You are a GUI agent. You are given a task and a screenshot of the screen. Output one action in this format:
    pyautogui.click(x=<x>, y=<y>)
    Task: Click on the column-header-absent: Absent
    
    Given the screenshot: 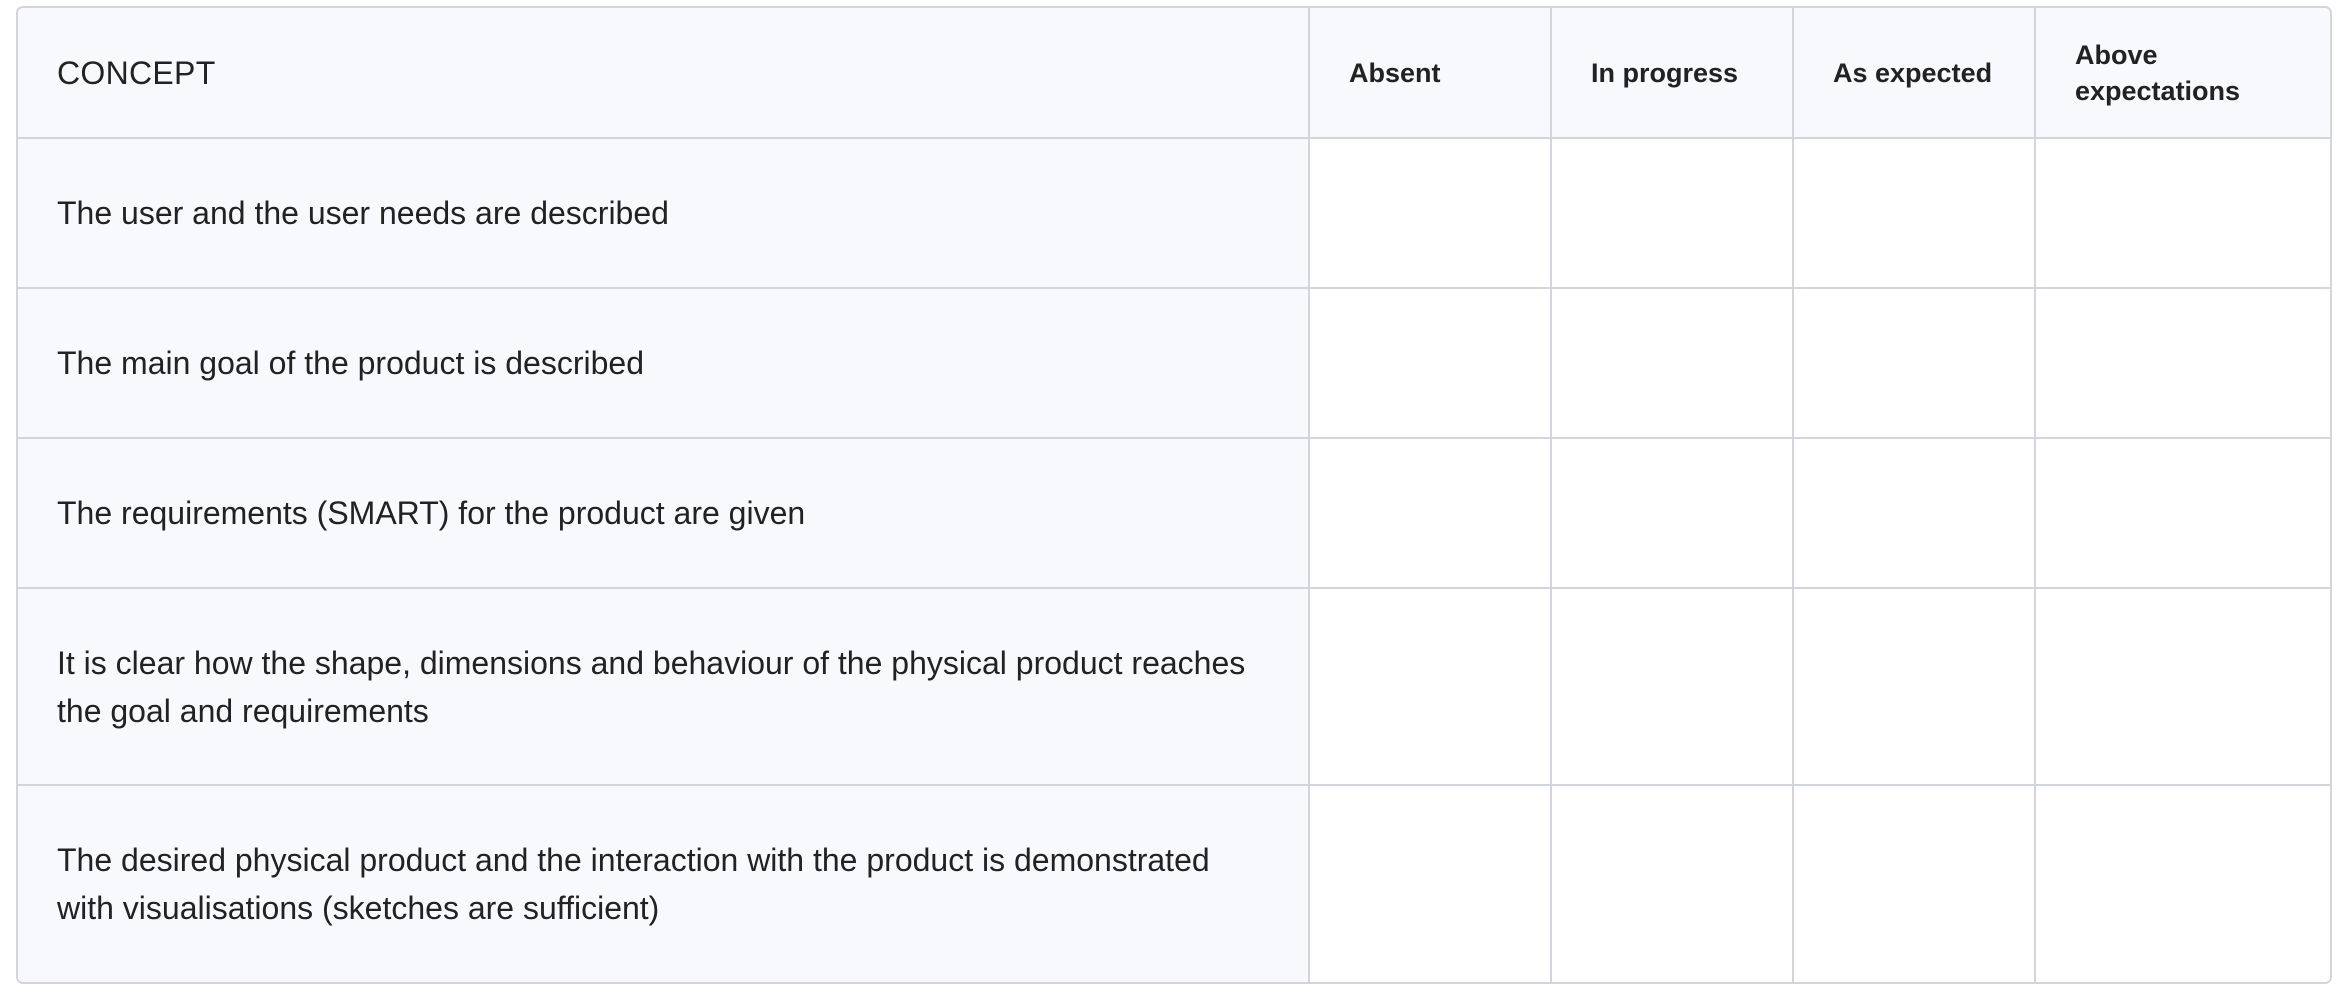 What is the action you would take?
    pyautogui.click(x=1430, y=73)
    